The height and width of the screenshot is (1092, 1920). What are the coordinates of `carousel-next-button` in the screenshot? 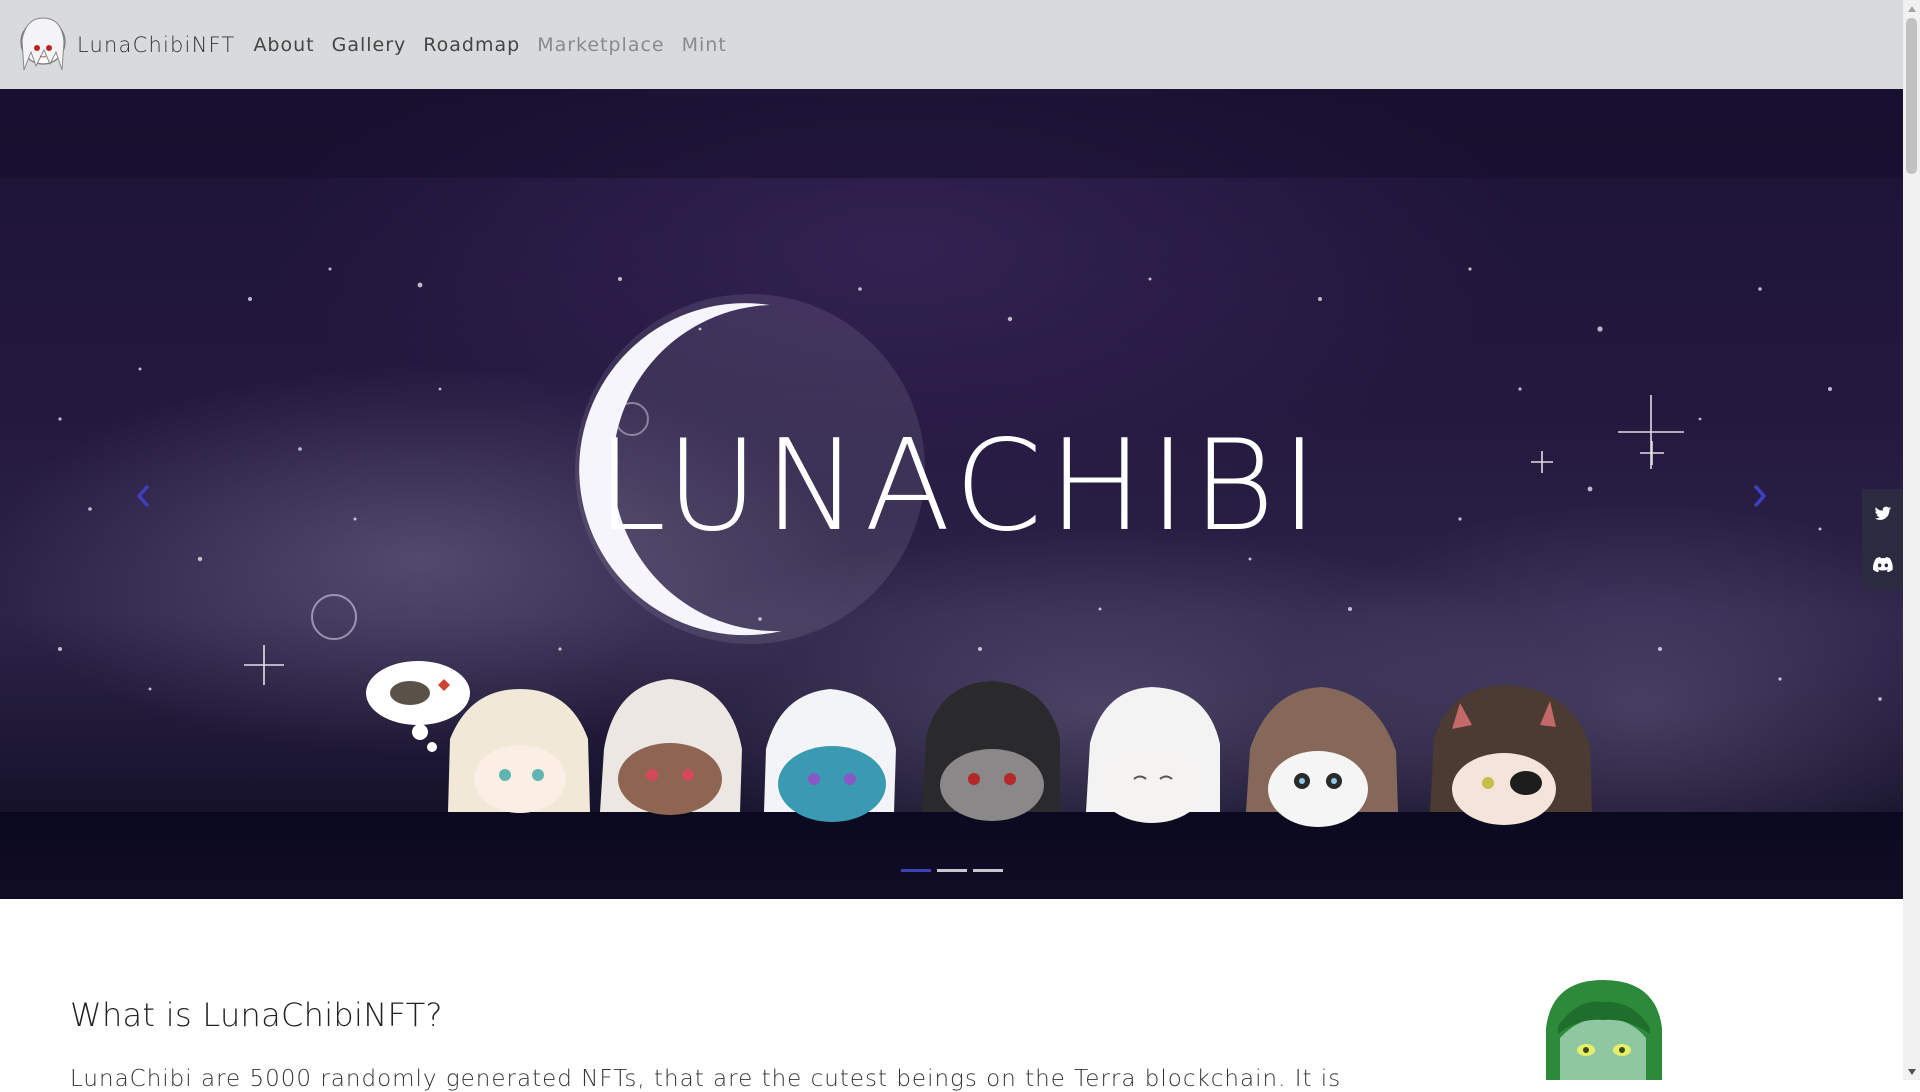 It's located at (1760, 496).